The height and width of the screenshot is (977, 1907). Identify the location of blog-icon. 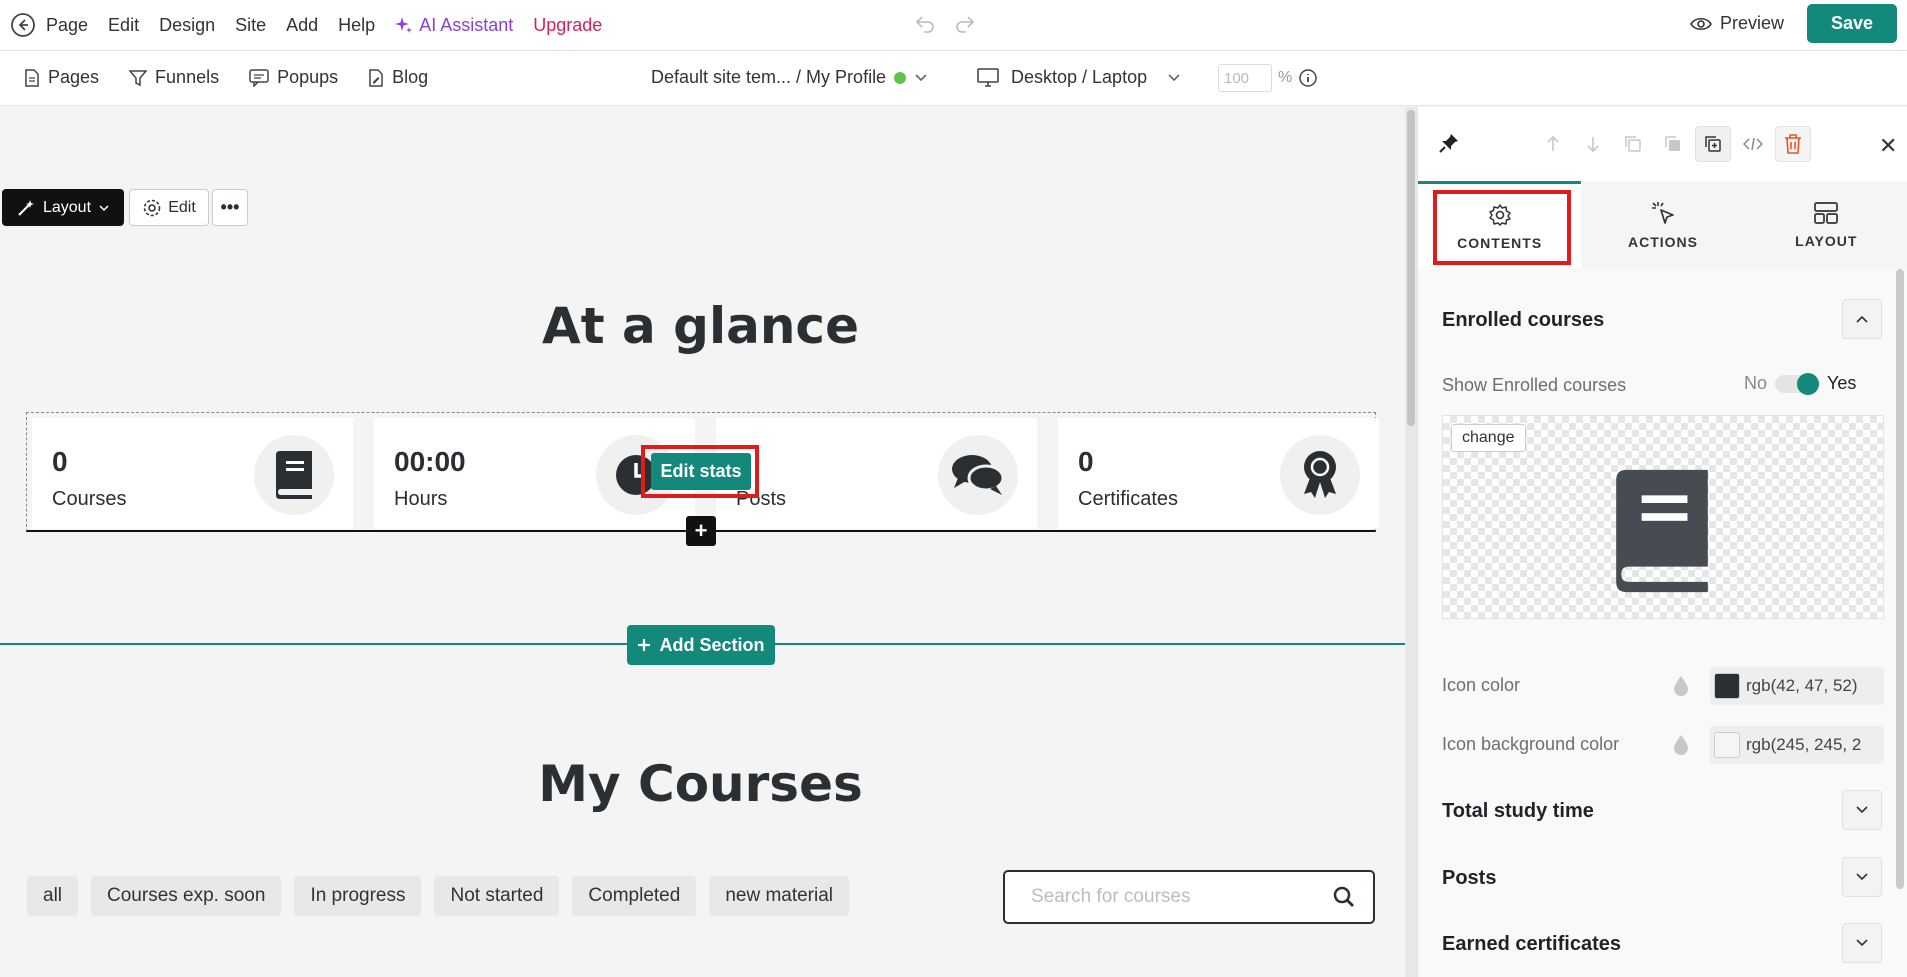
(376, 77).